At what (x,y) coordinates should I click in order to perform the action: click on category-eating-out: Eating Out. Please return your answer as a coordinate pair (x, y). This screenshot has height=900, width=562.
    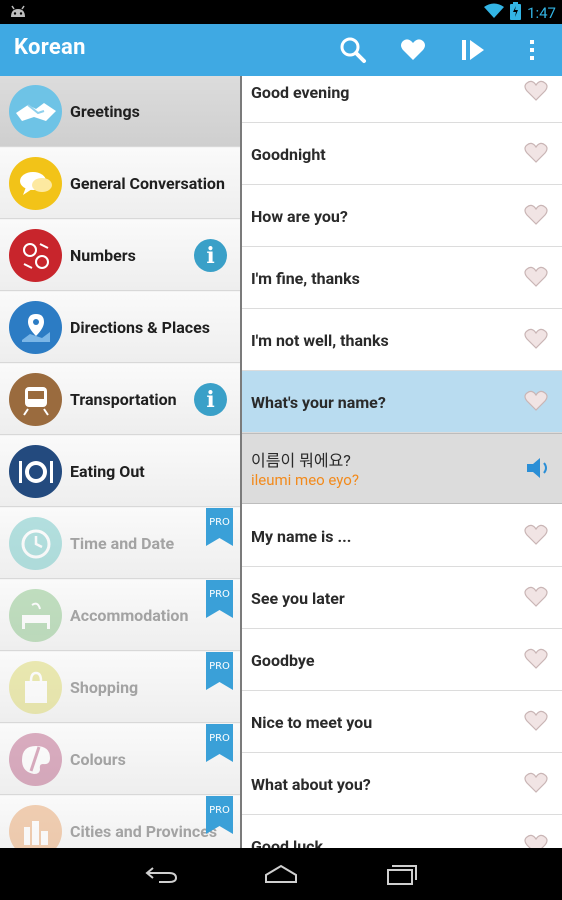
    Looking at the image, I should click on (120, 471).